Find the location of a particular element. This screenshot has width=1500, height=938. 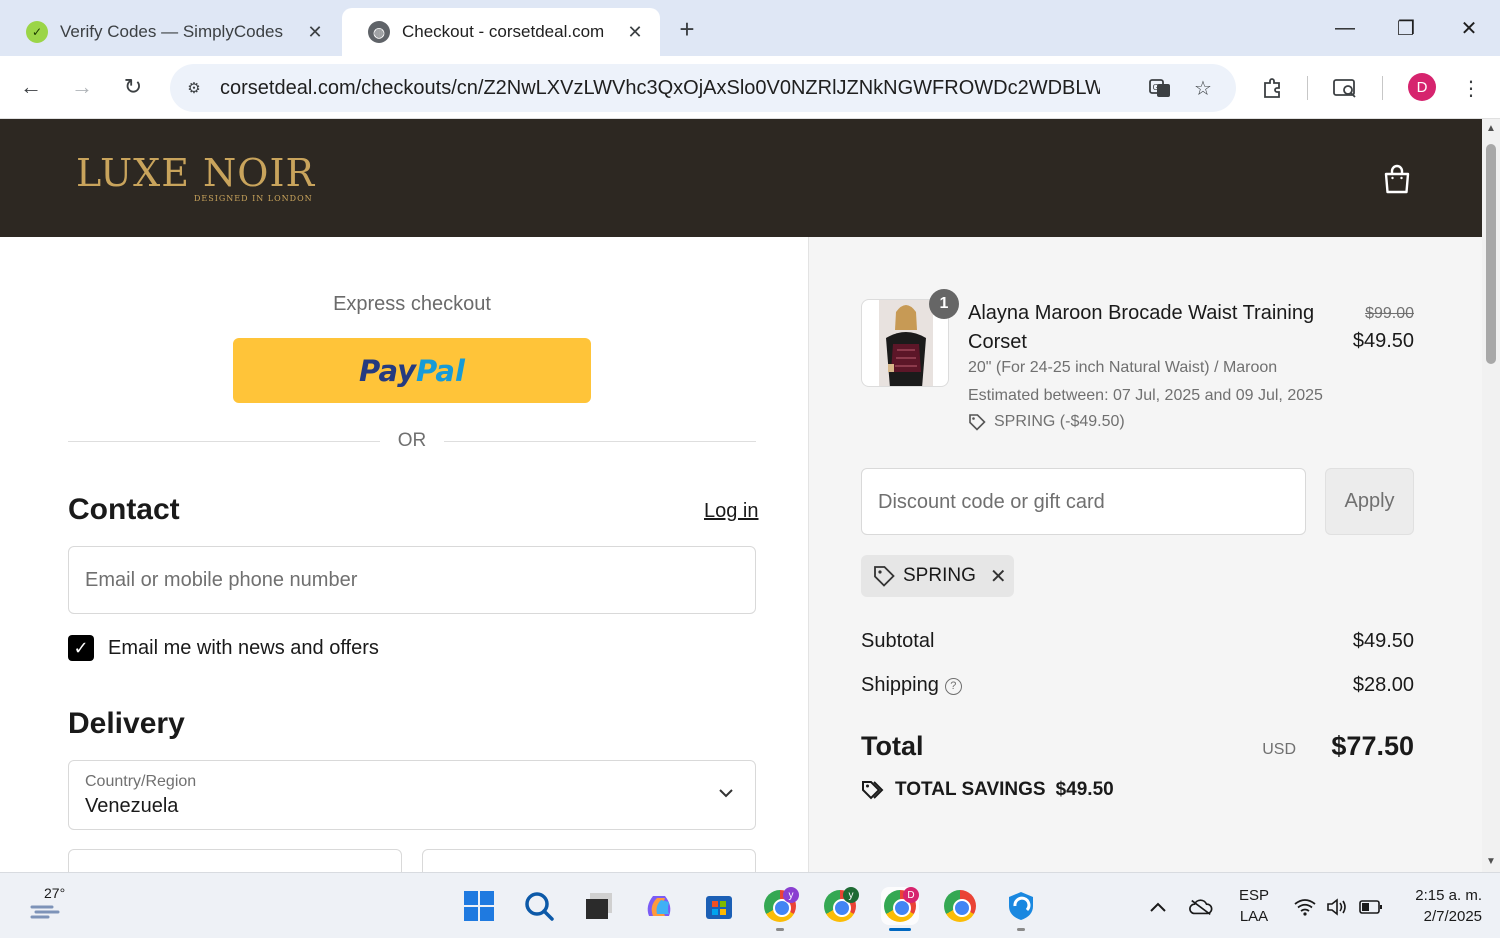

onedrive-icon is located at coordinates (1201, 907).